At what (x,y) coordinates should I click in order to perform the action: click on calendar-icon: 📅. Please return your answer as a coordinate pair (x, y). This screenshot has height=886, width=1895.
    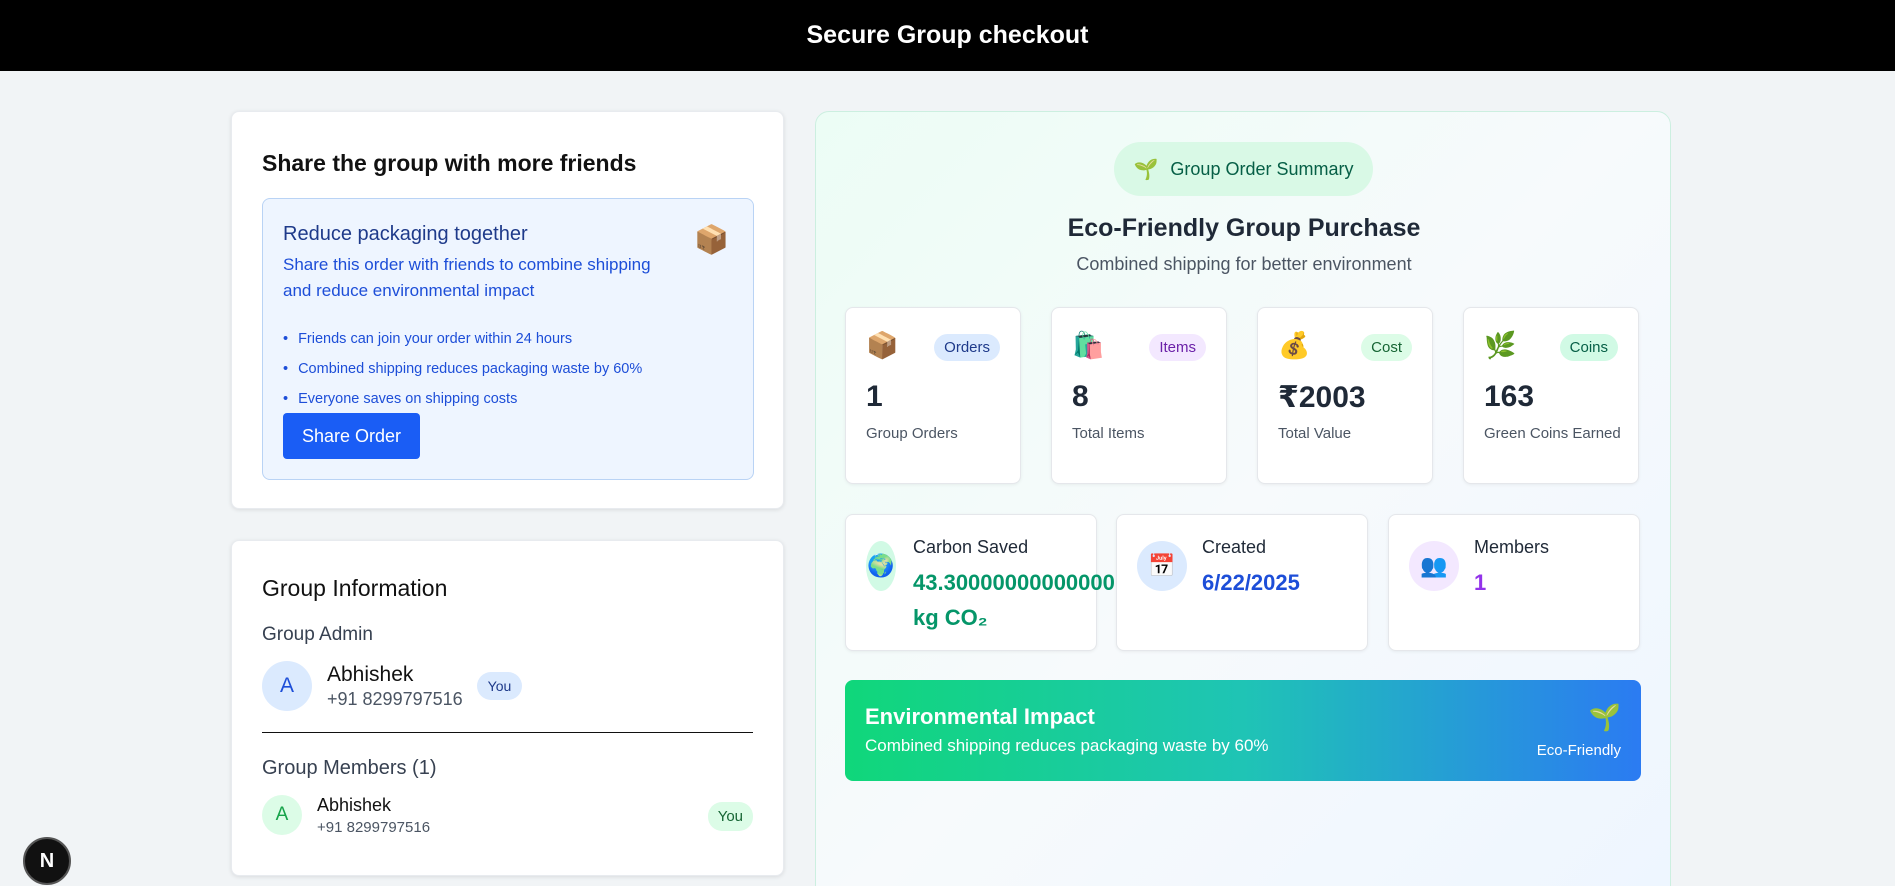
    Looking at the image, I should click on (1162, 566).